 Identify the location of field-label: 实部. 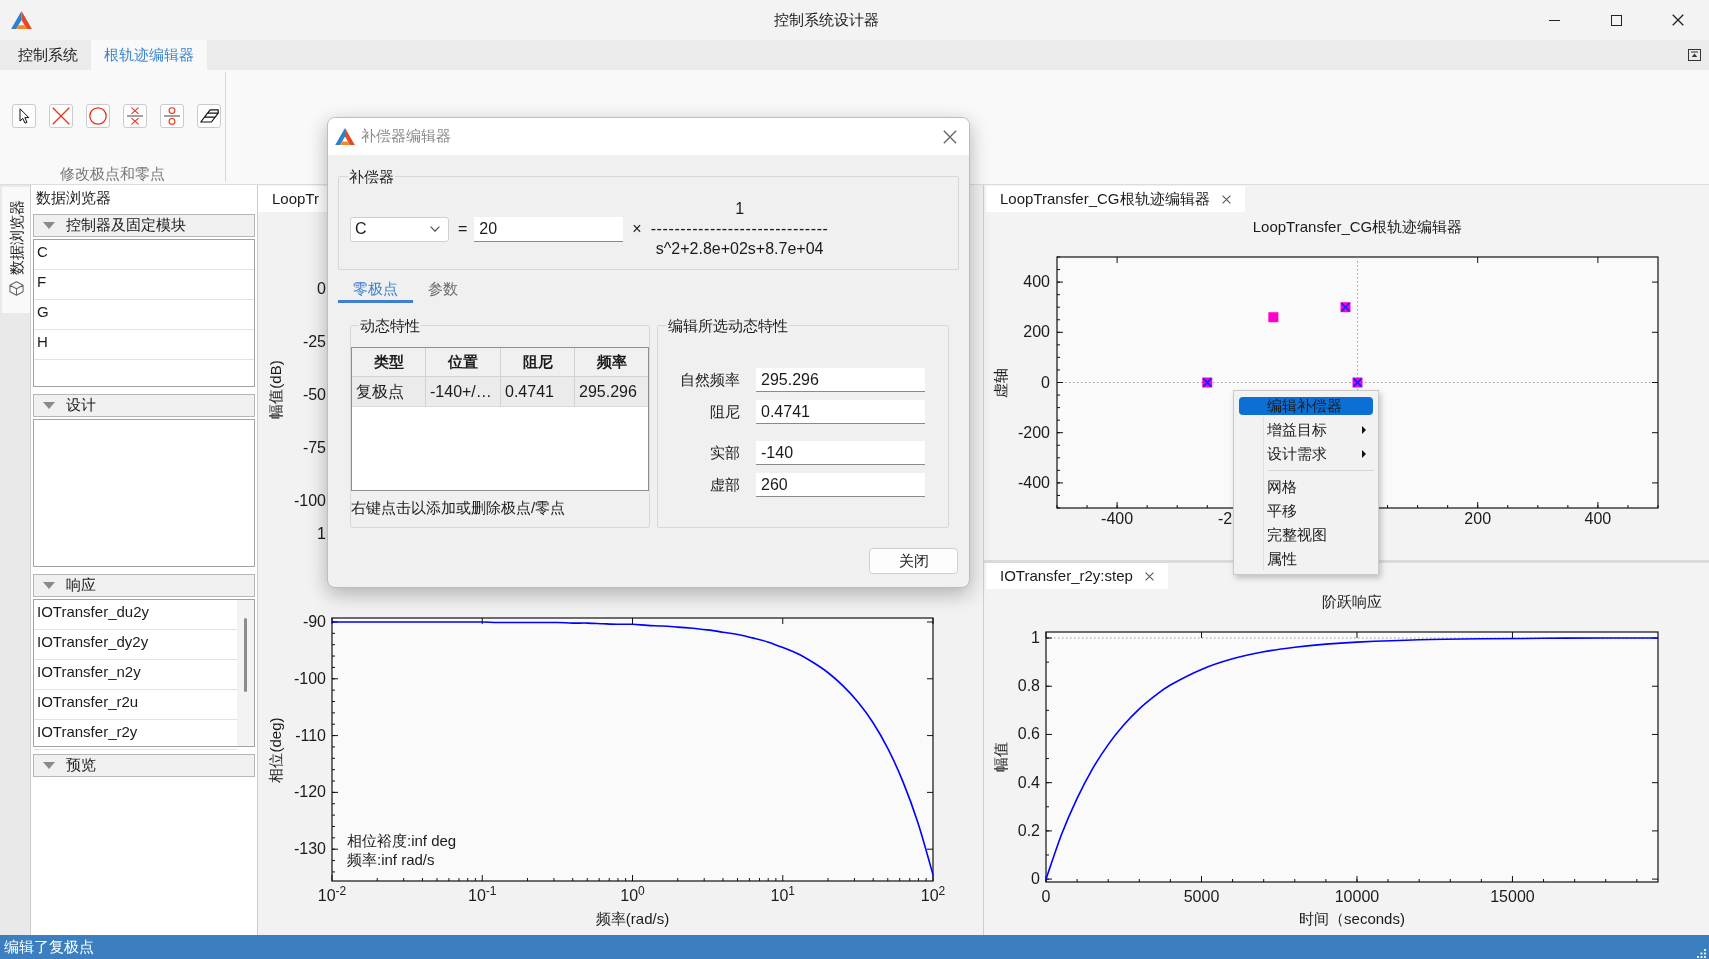
(724, 452).